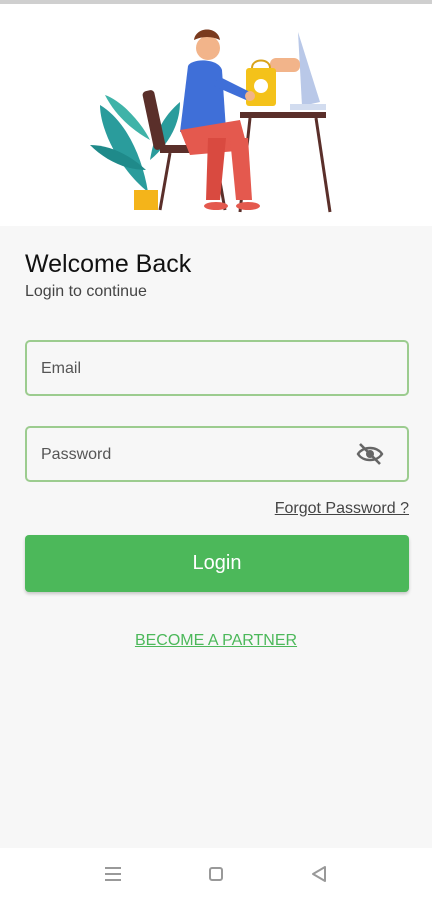  I want to click on eye-off-icon, so click(370, 454).